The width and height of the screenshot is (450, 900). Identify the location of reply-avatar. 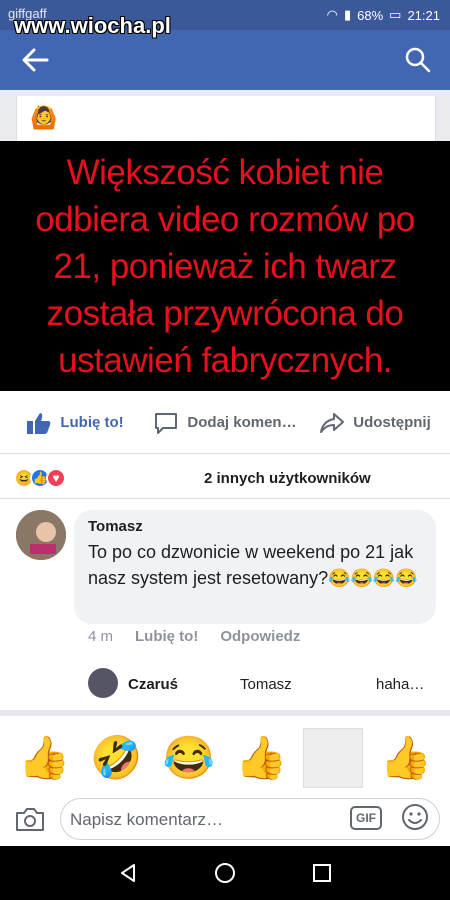
(103, 683).